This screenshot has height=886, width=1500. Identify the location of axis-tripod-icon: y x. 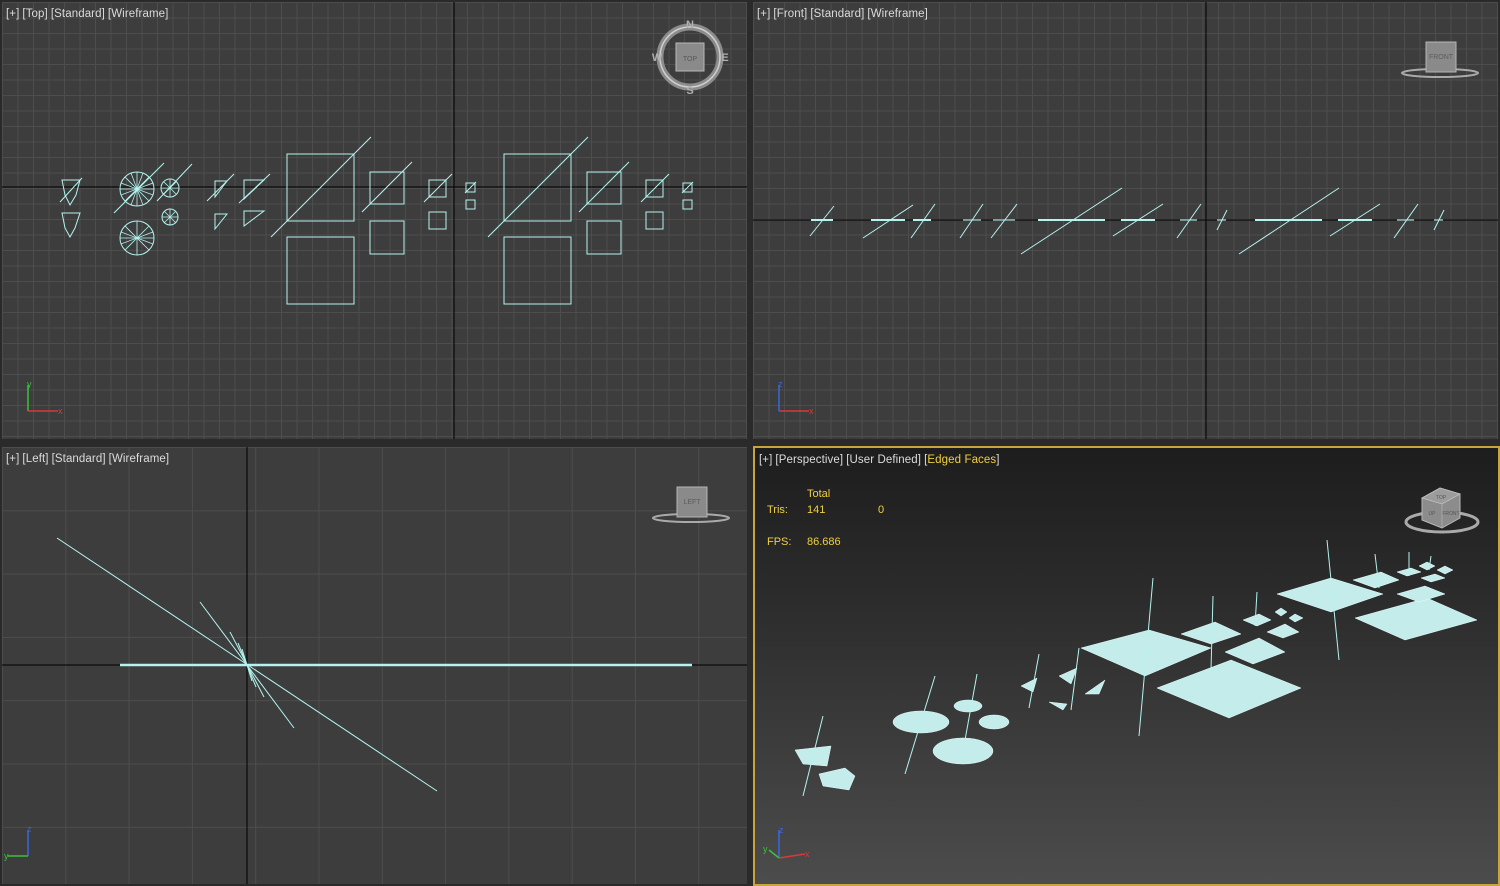
(45, 397).